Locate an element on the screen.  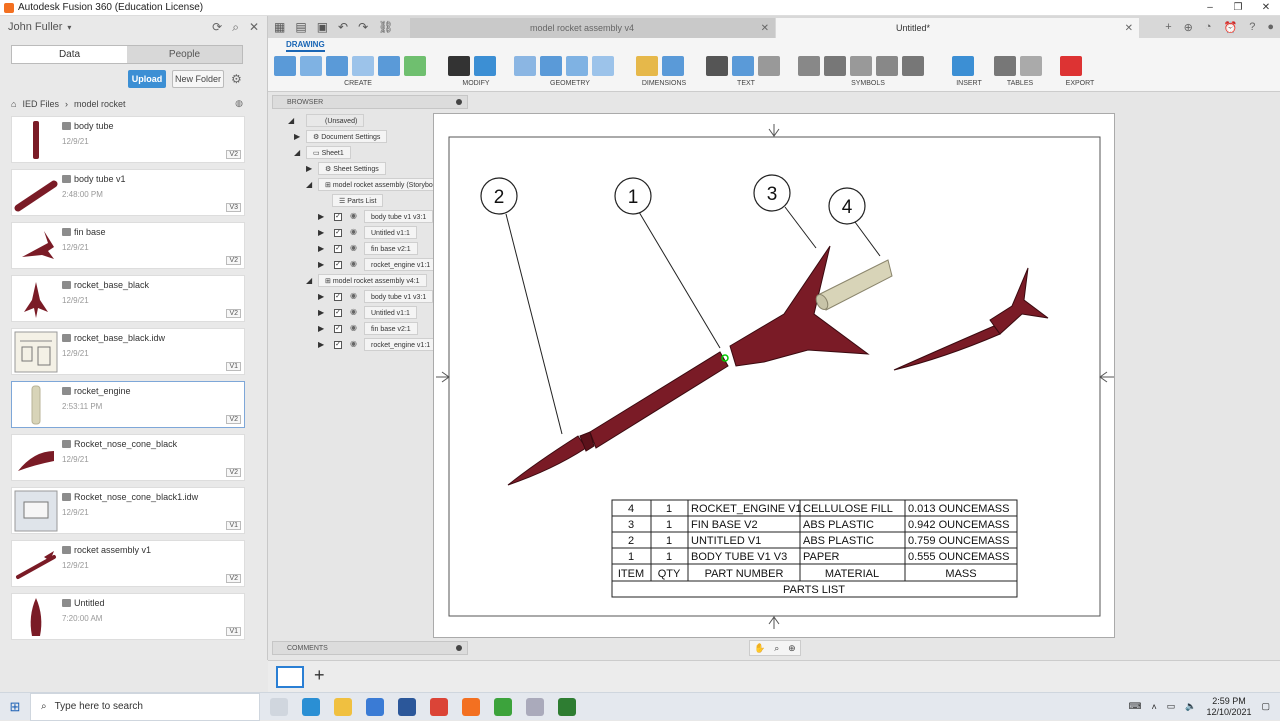
taper-icon is located at coordinates (913, 66).